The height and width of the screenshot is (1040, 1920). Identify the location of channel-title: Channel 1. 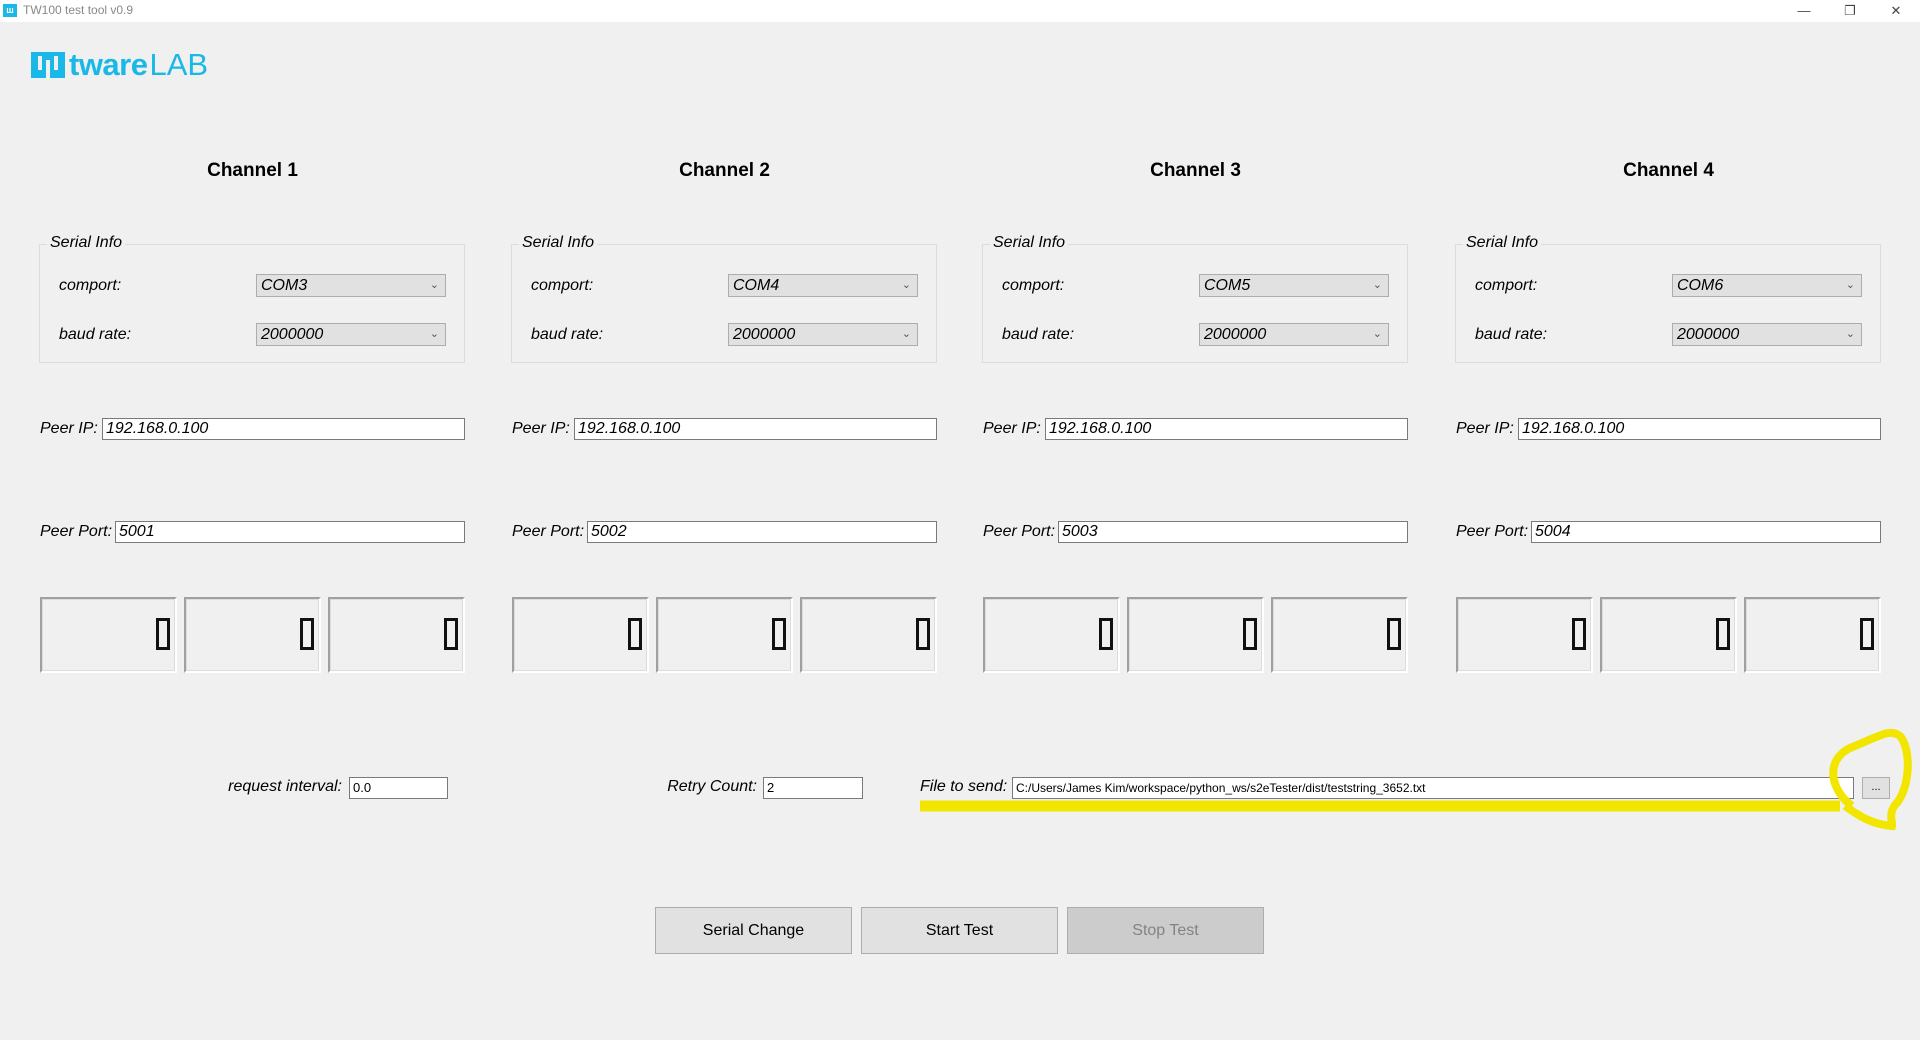
(252, 170).